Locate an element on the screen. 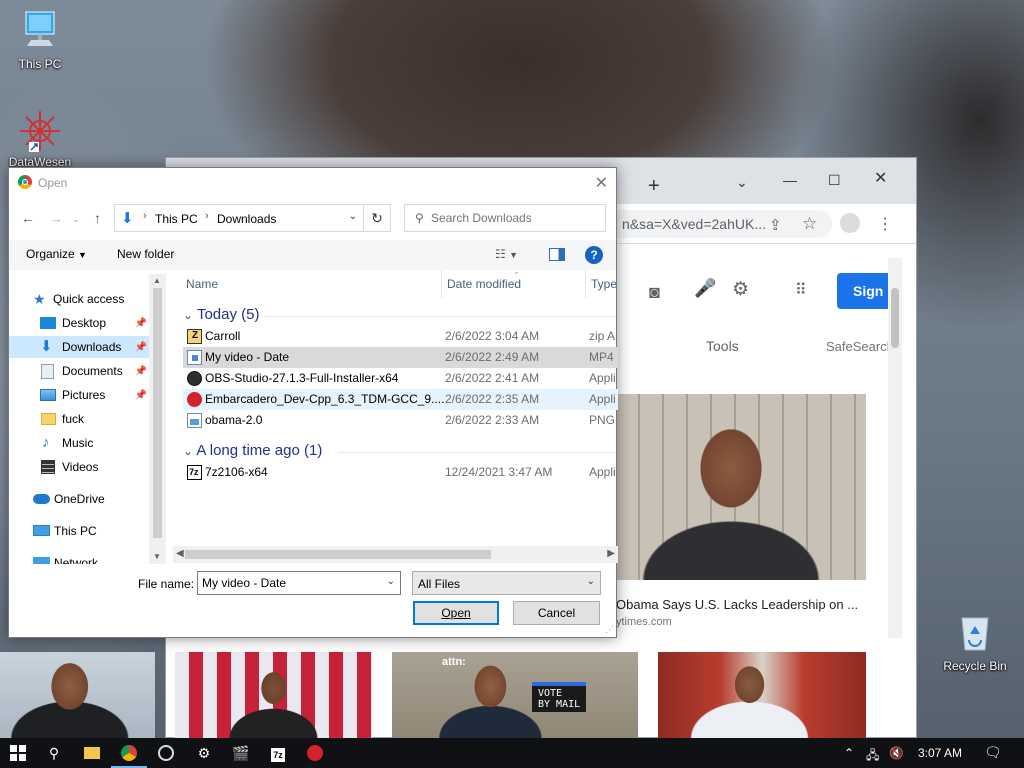 The height and width of the screenshot is (768, 1024). search-input is located at coordinates (516, 218).